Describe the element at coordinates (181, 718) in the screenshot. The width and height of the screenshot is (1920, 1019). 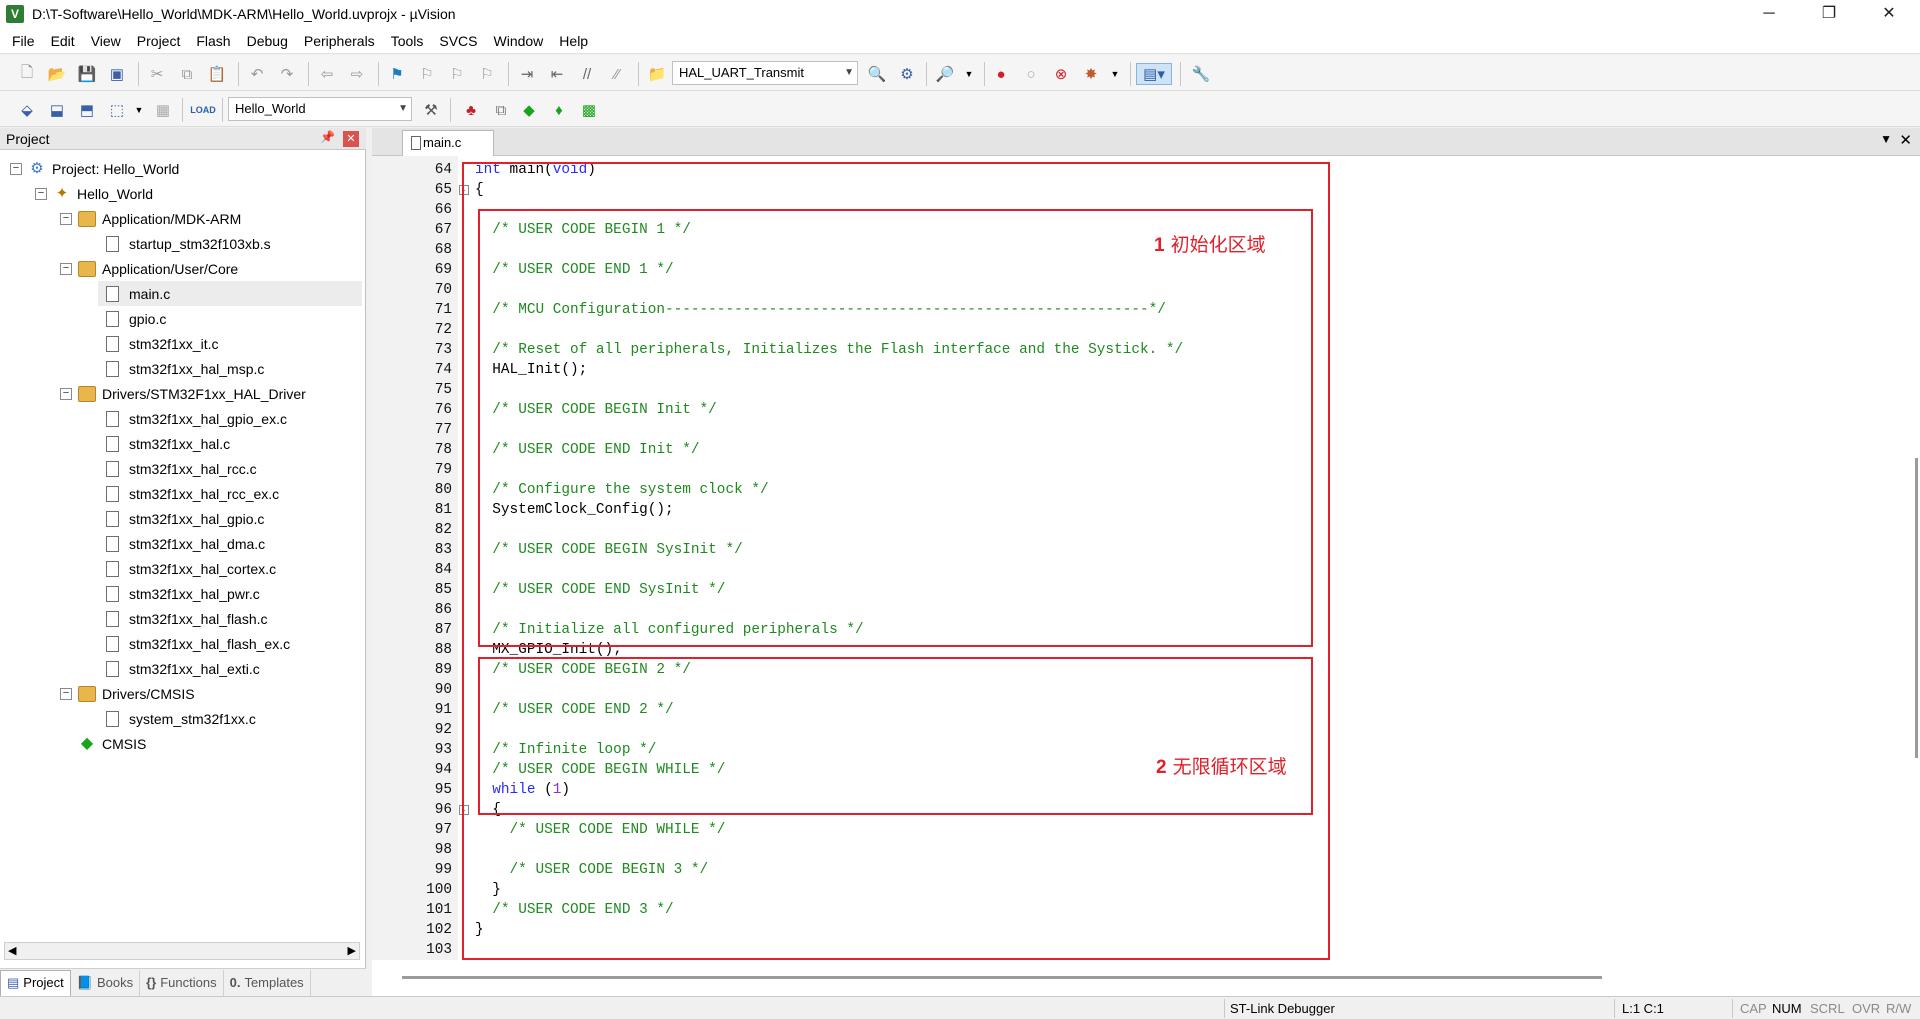
I see `tree-node-file: system_stm32f1xx.c` at that location.